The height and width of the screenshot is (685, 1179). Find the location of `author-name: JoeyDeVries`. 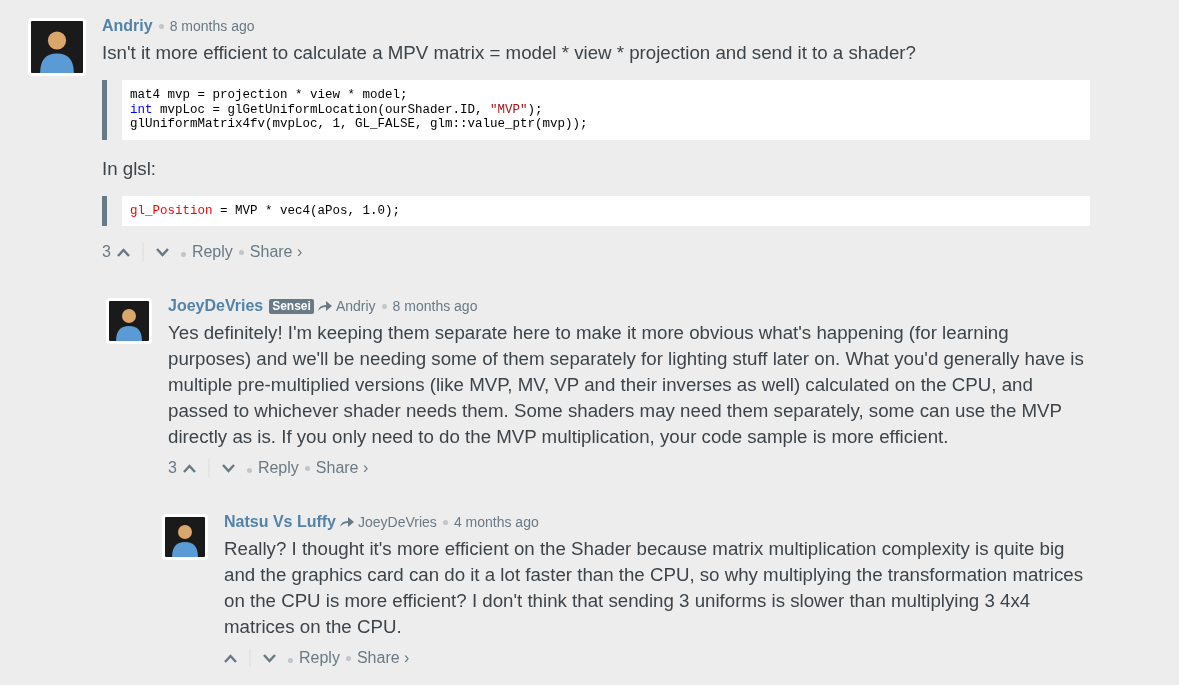

author-name: JoeyDeVries is located at coordinates (216, 306).